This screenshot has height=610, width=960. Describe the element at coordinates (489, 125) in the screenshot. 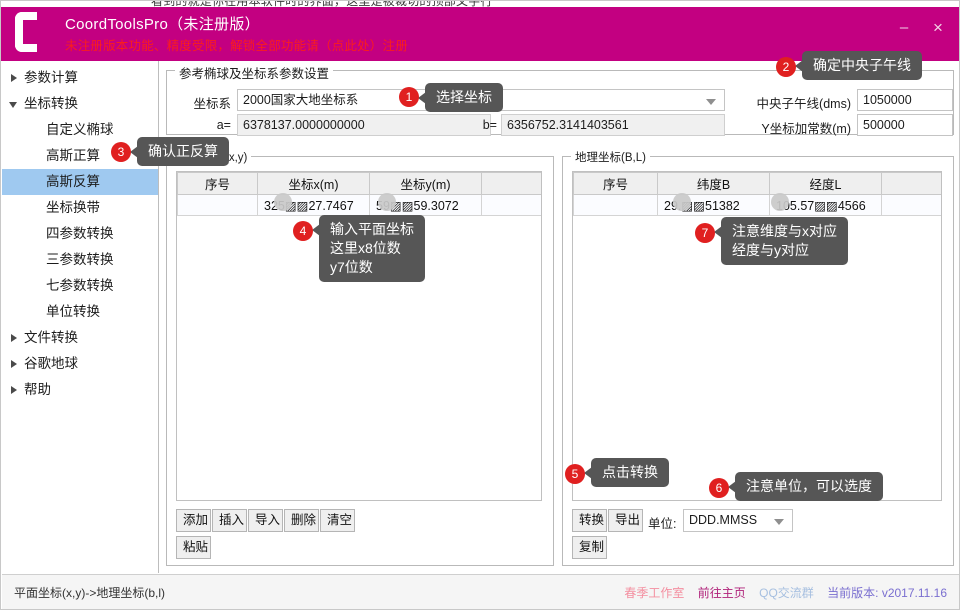

I see `semi-minor-label: b=` at that location.